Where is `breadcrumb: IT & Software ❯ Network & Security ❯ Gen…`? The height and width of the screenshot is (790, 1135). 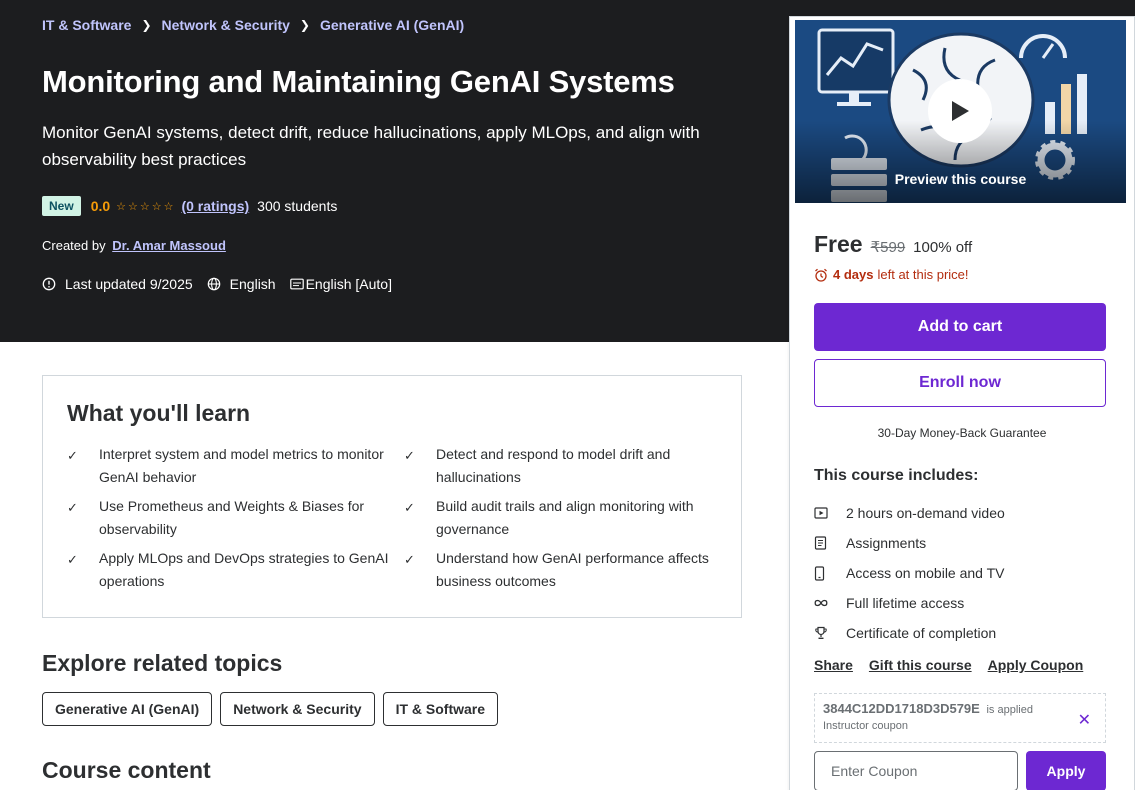 breadcrumb: IT & Software ❯ Network & Security ❯ Gen… is located at coordinates (253, 25).